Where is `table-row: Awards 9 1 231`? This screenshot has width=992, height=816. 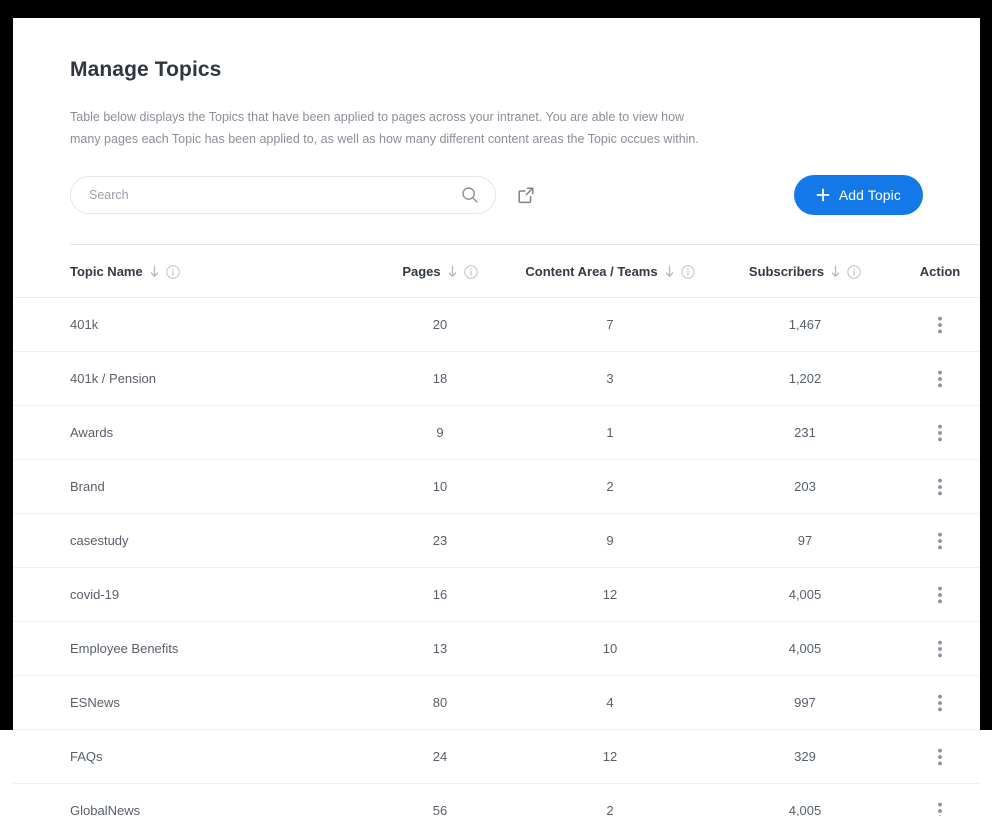
table-row: Awards 9 1 231 is located at coordinates (496, 432).